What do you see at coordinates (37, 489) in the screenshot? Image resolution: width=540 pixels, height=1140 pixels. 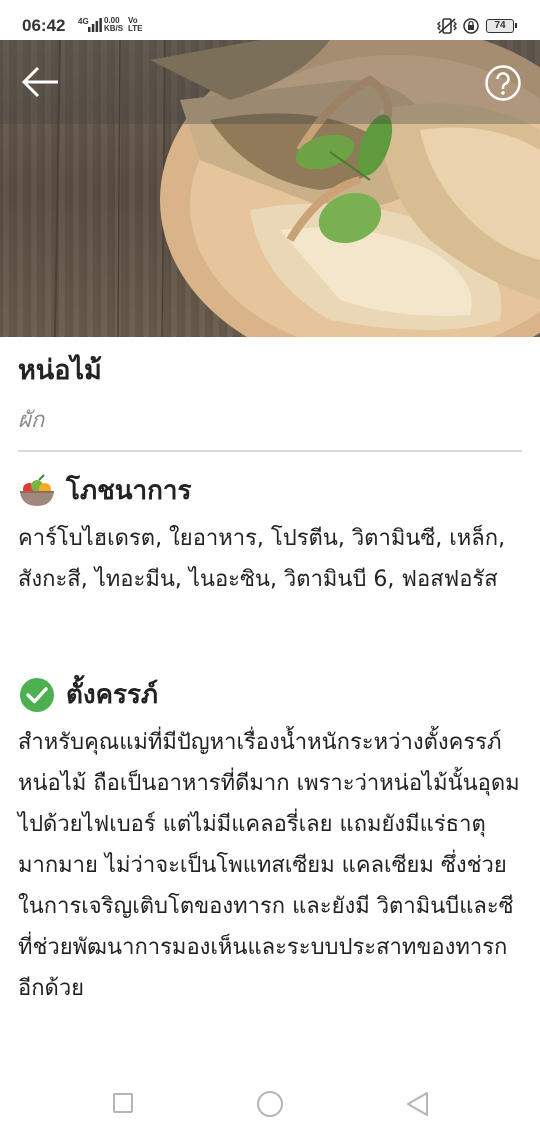 I see `food-bowl-icon` at bounding box center [37, 489].